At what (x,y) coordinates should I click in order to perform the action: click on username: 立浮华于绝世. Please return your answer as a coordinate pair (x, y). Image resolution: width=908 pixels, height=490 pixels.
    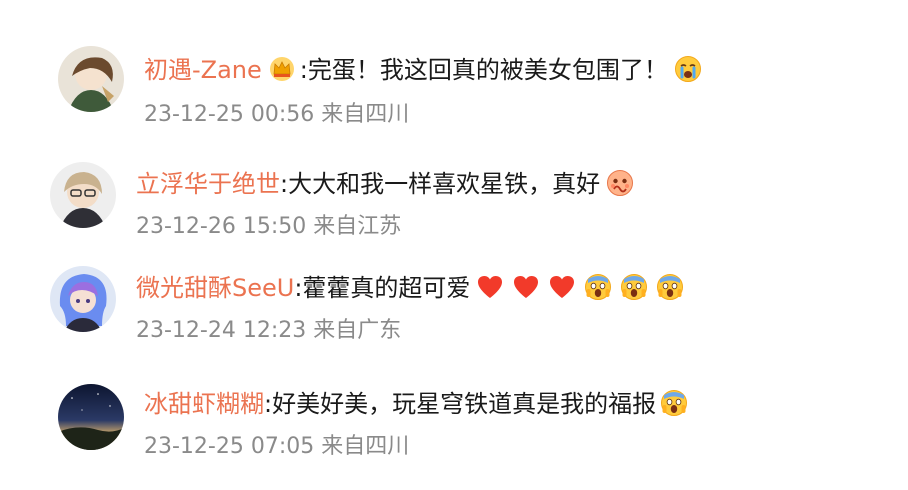
    Looking at the image, I should click on (208, 184).